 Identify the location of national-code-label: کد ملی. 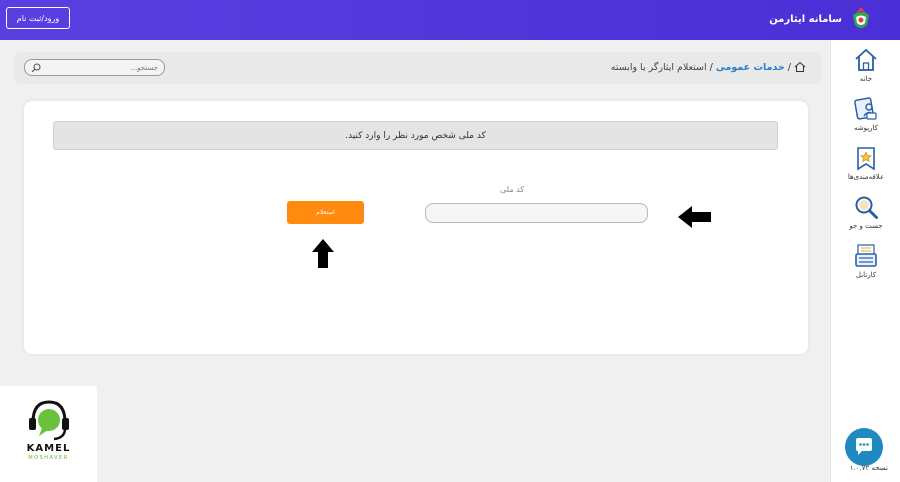
(512, 189).